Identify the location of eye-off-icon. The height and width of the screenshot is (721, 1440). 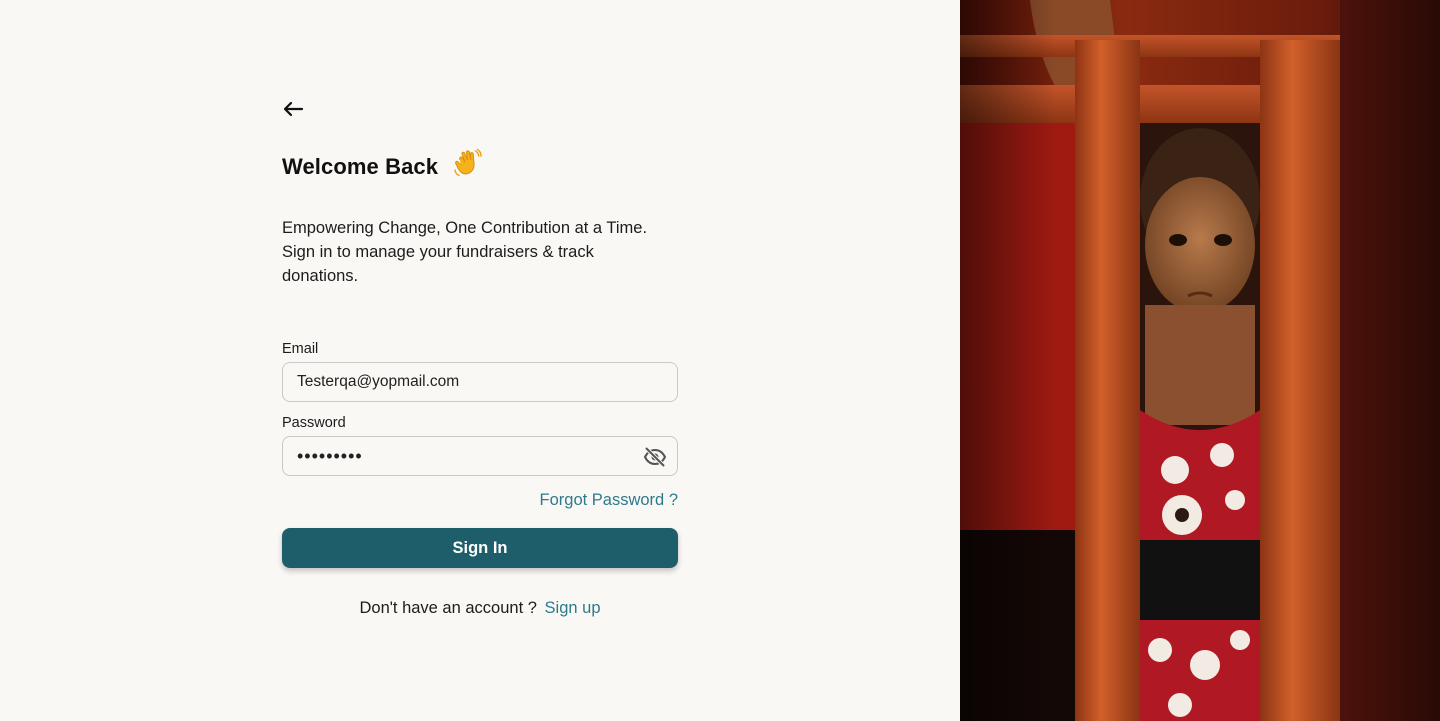
(655, 457).